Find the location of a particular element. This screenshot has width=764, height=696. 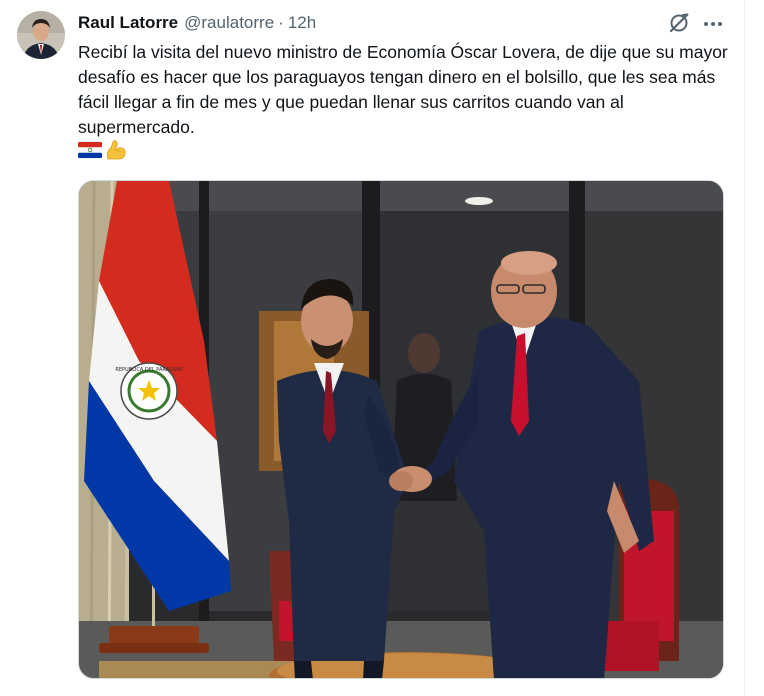

author-handle: @raulatorre is located at coordinates (229, 23).